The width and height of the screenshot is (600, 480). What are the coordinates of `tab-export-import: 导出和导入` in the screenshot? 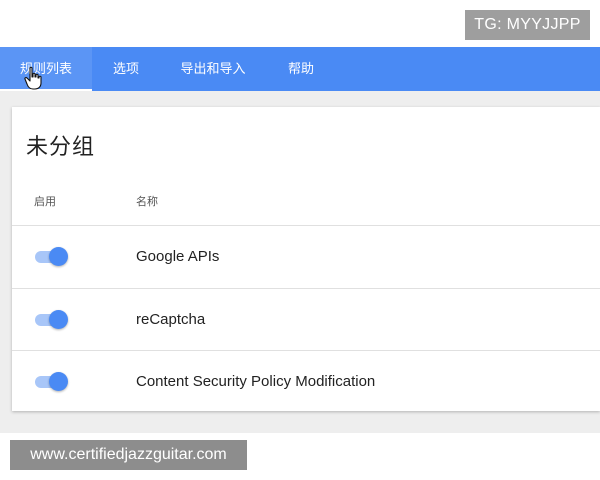 It's located at (213, 69).